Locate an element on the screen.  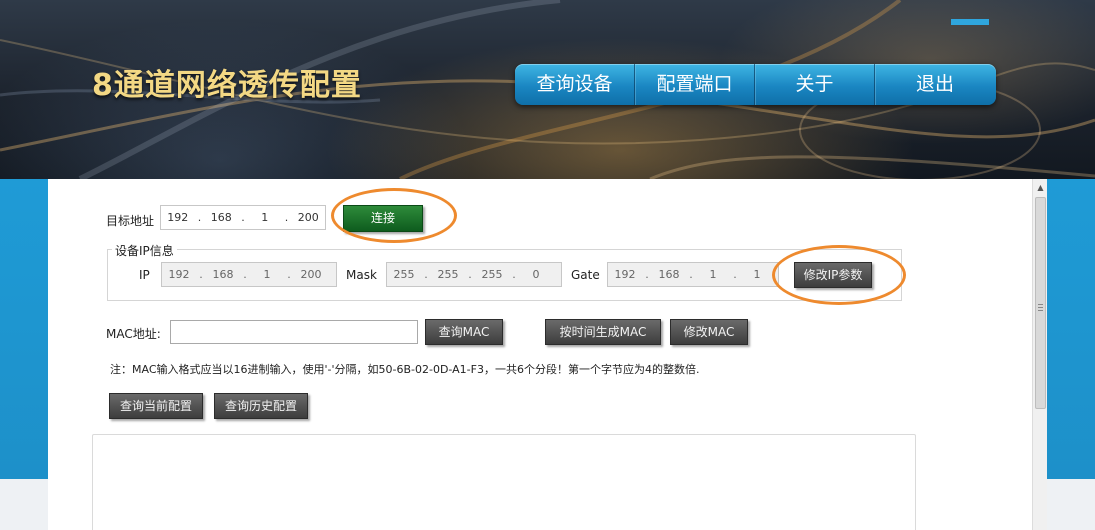
side-band-left is located at coordinates (24, 329).